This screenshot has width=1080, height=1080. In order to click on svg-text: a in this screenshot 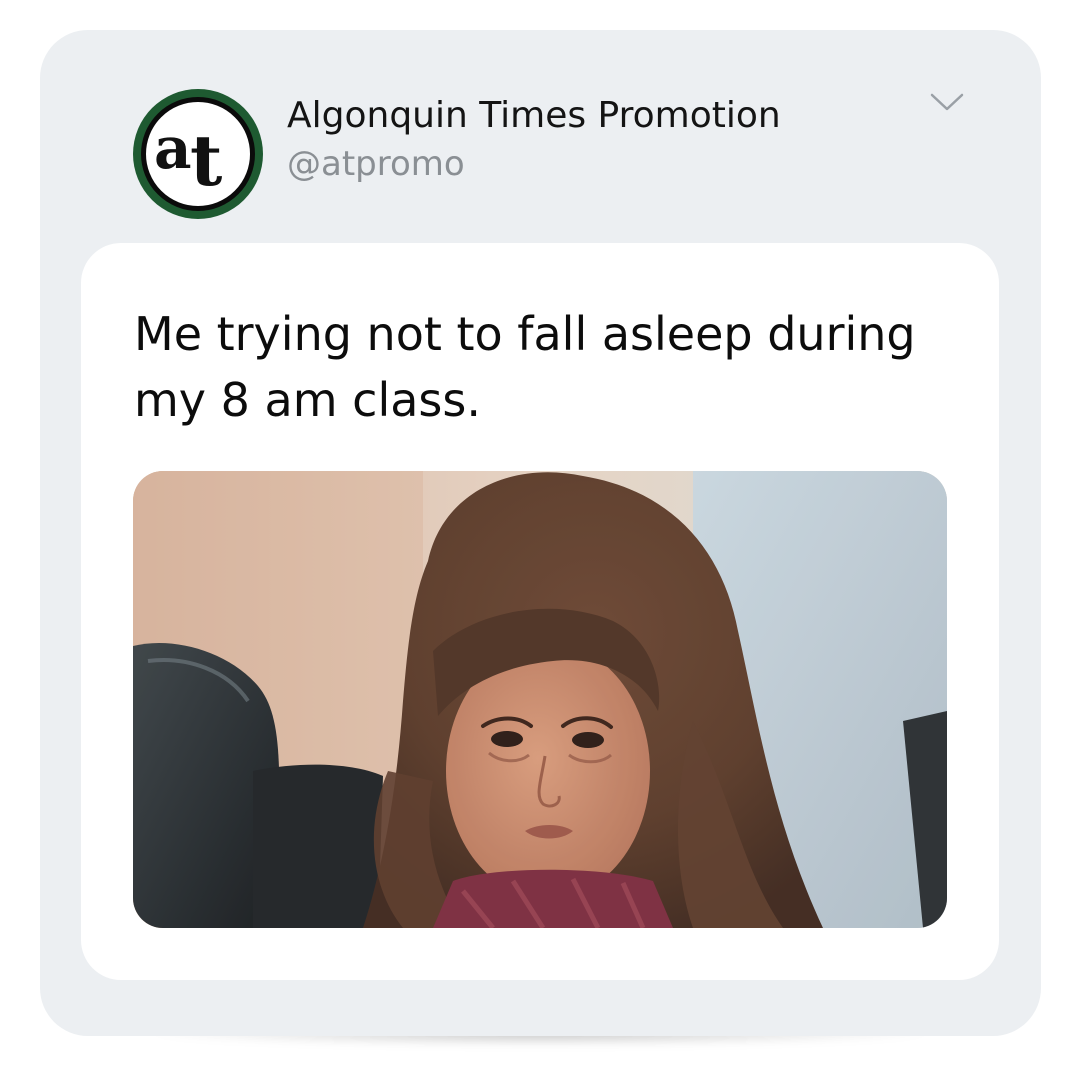, I will do `click(173, 148)`.